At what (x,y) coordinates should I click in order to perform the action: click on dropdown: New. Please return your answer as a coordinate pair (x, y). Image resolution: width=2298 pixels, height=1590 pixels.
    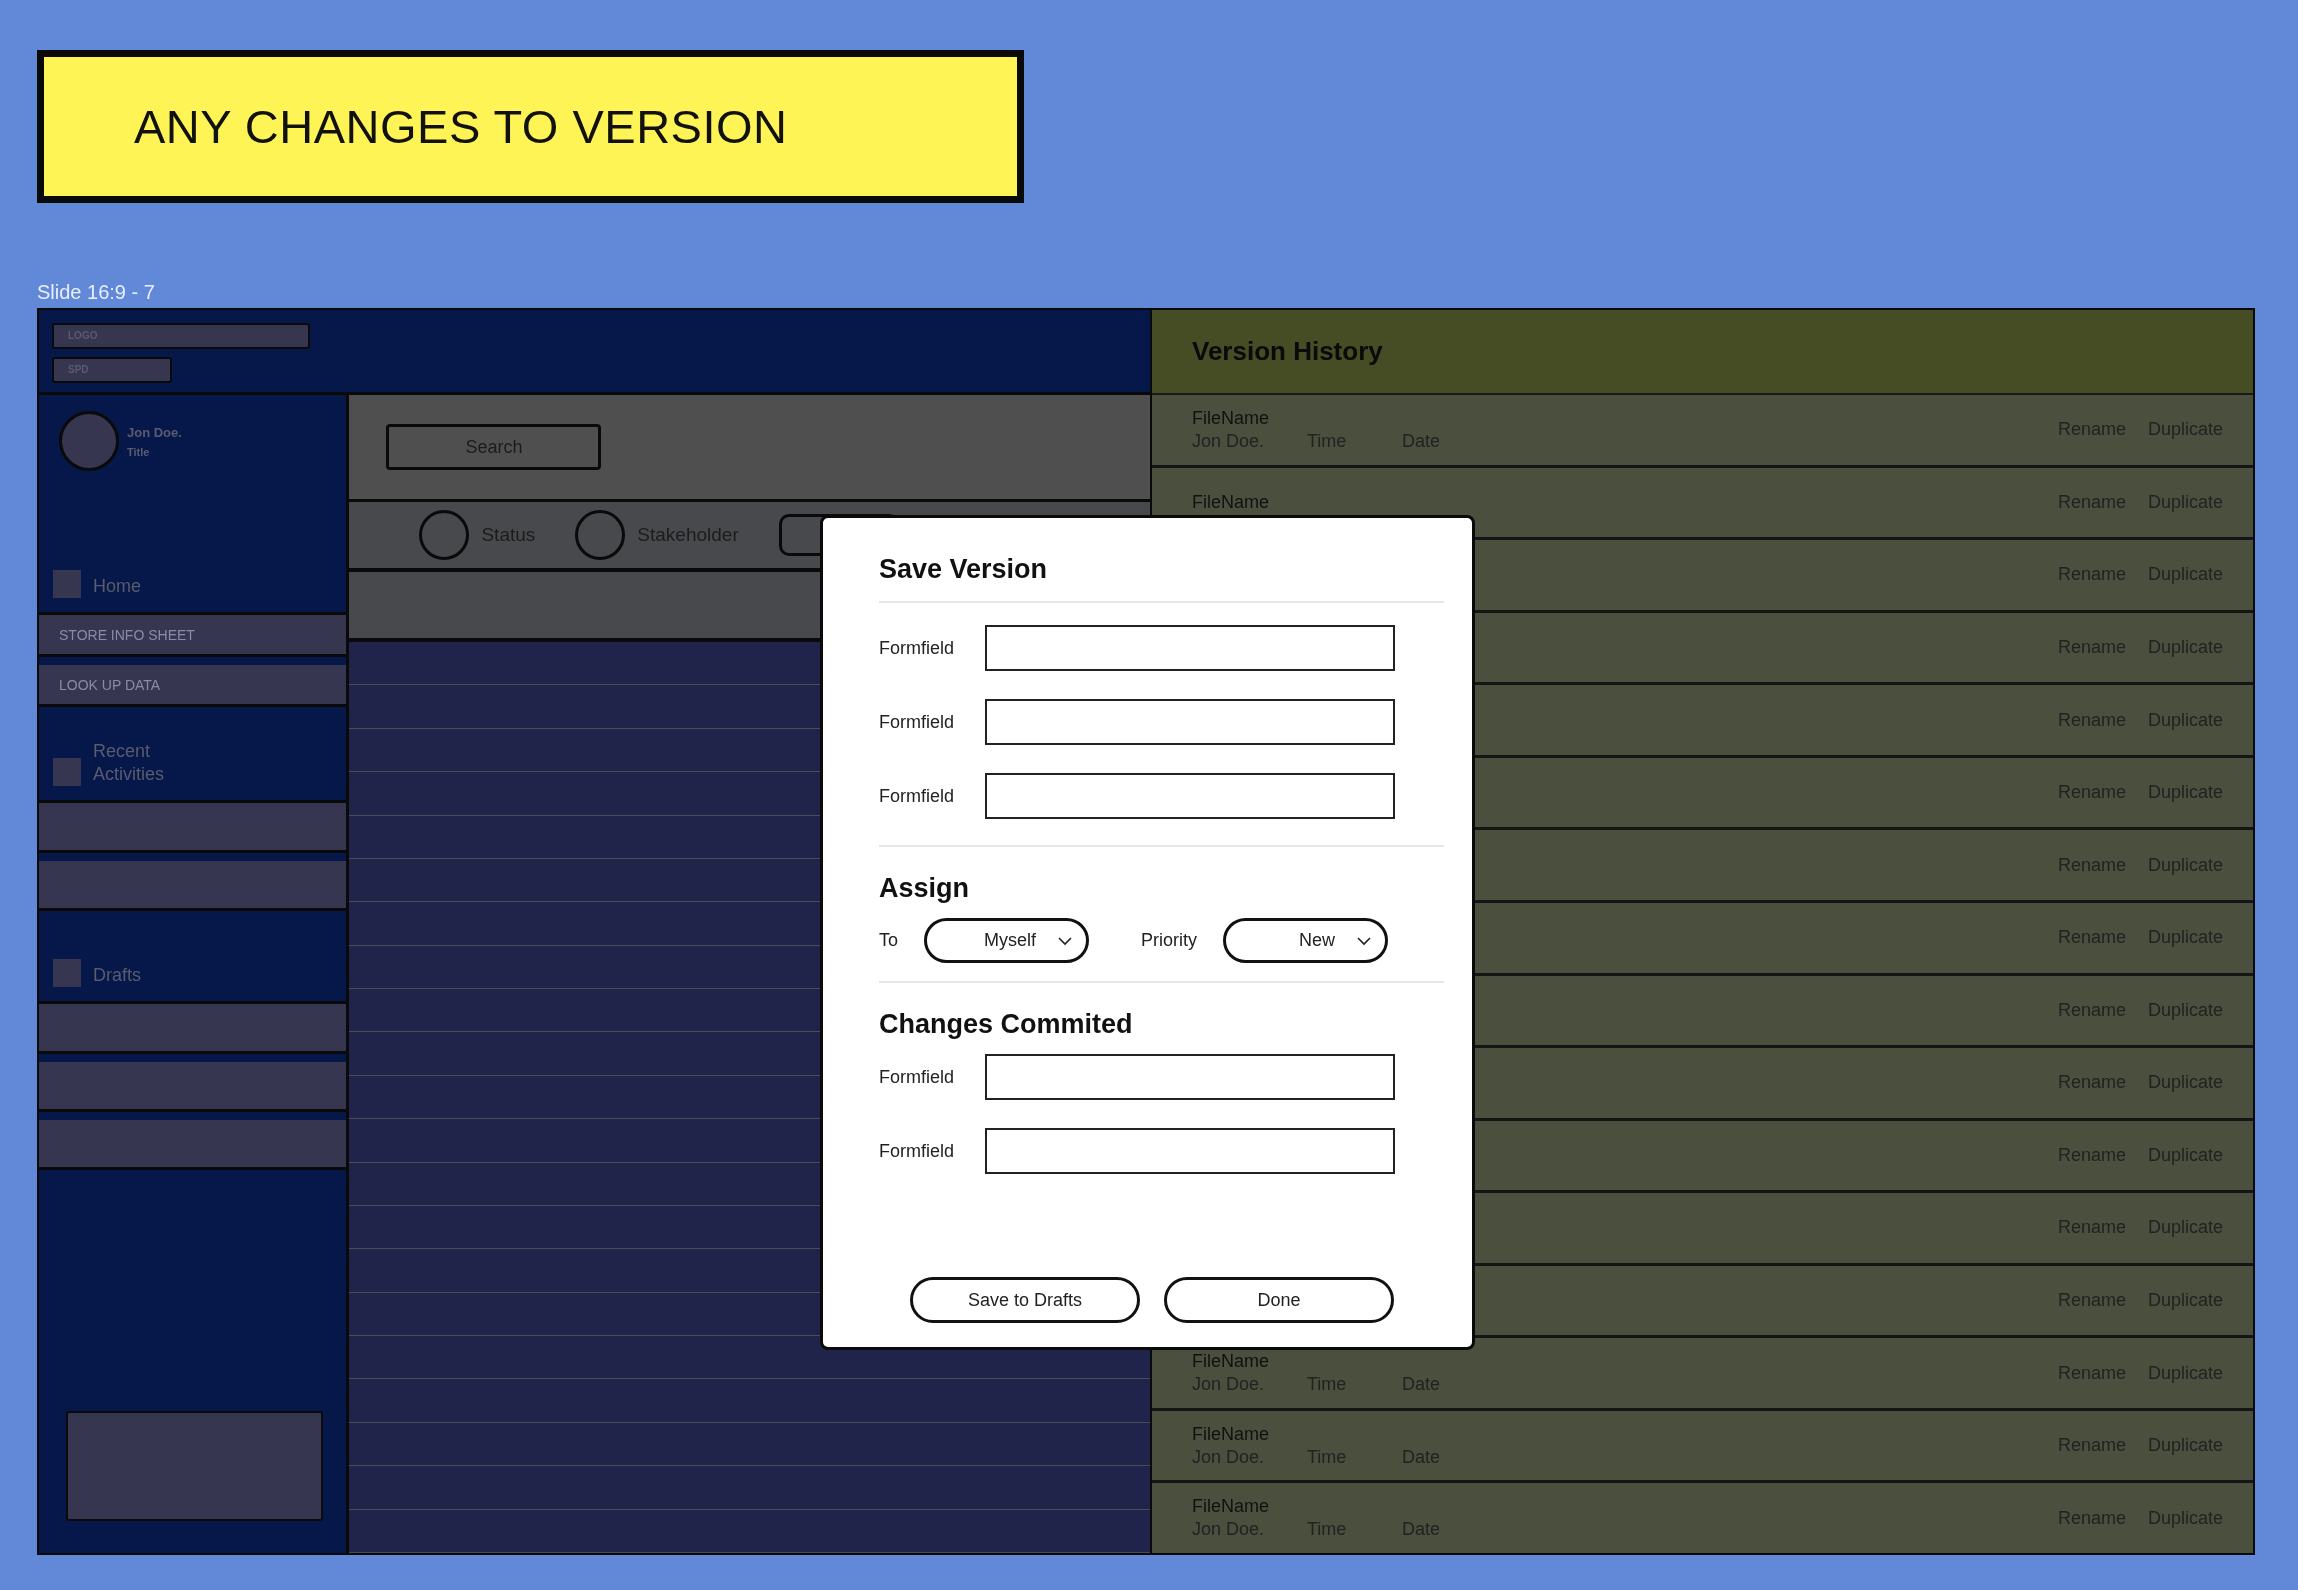
    Looking at the image, I should click on (1306, 940).